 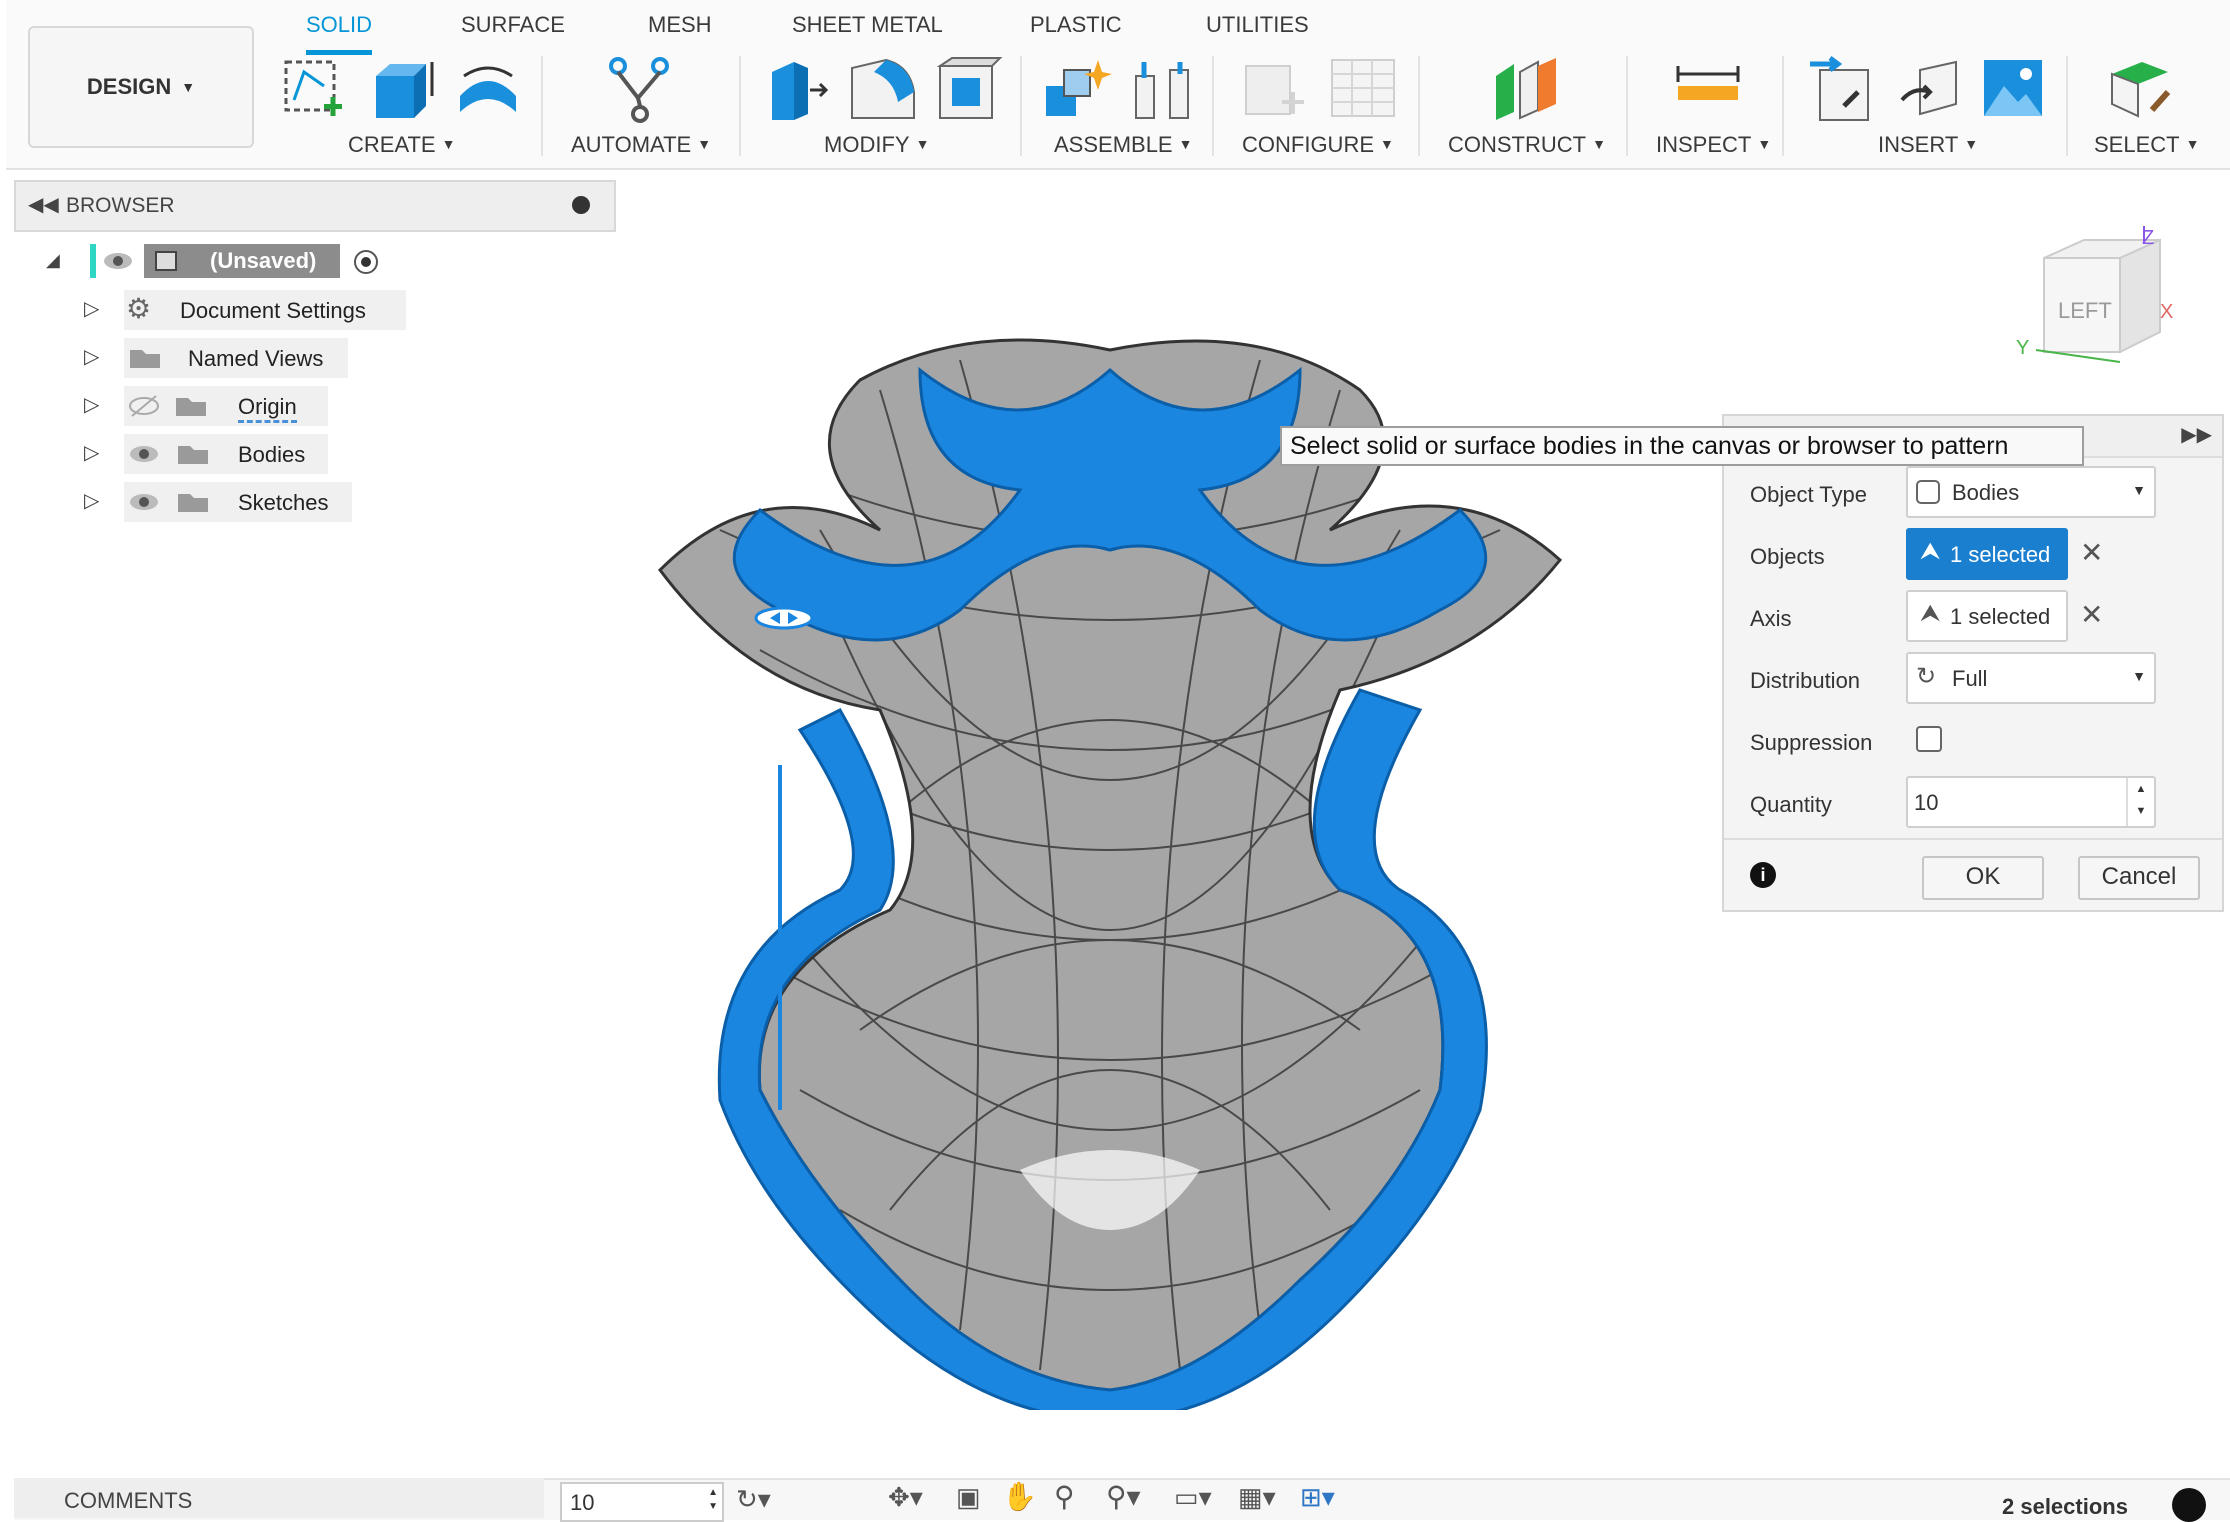 What do you see at coordinates (141, 87) in the screenshot?
I see `design-workspace-menu: DESIGN ▼` at bounding box center [141, 87].